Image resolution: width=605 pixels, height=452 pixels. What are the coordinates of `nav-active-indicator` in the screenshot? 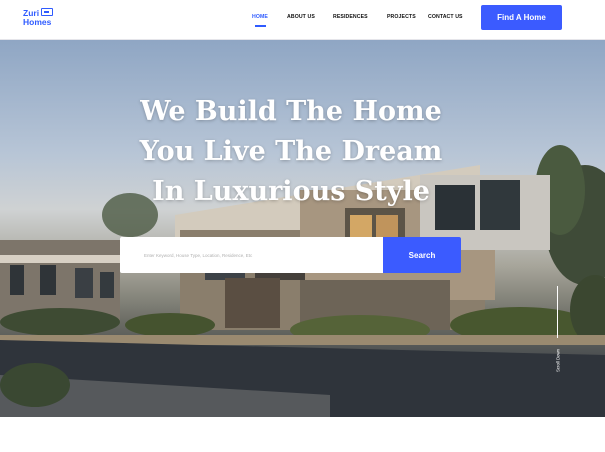 It's located at (260, 26).